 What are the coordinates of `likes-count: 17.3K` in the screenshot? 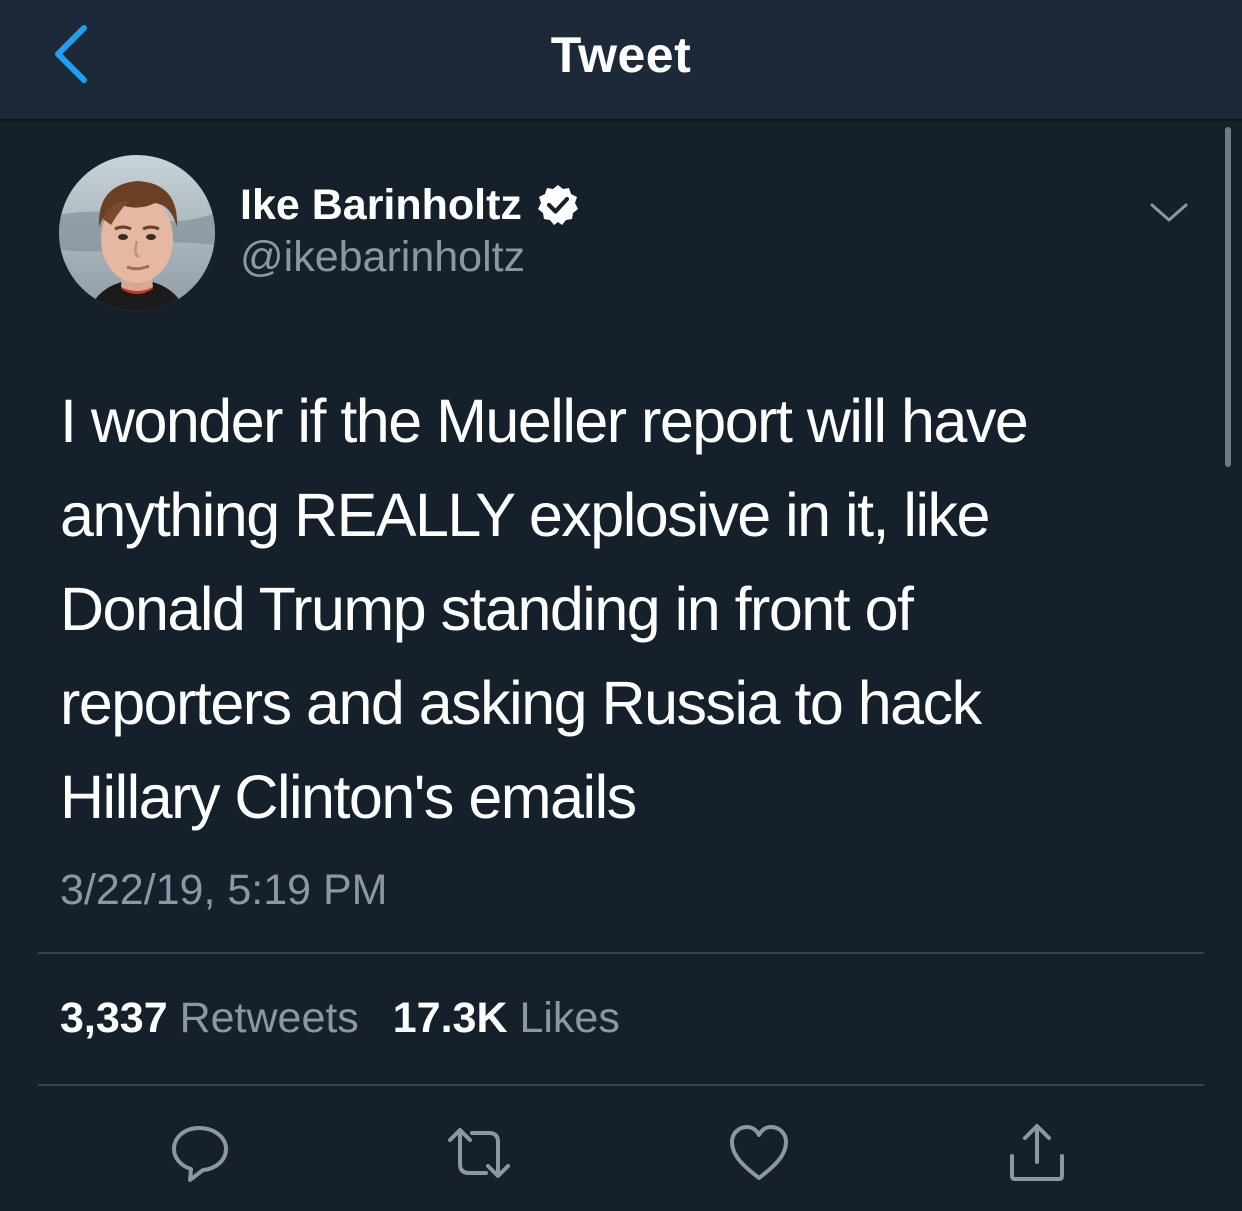 It's located at (450, 1018).